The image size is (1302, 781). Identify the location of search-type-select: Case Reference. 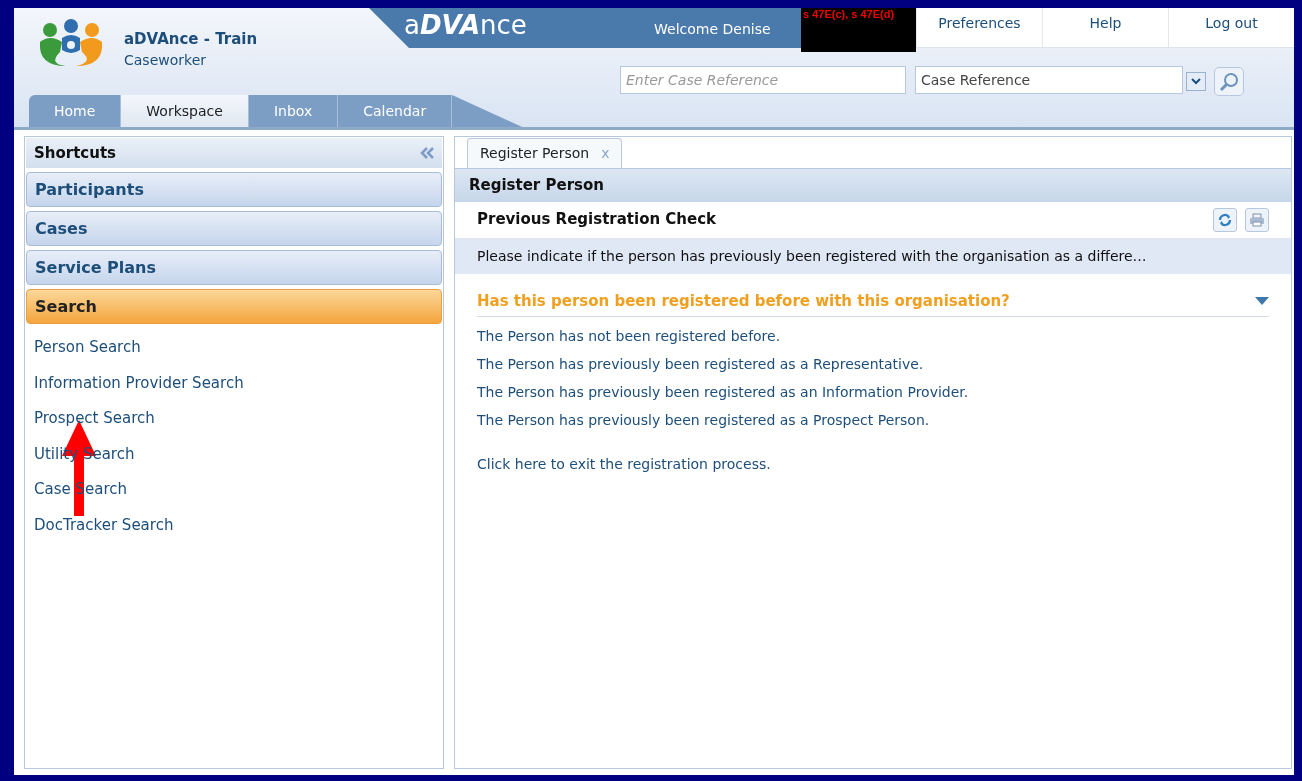
(1049, 80).